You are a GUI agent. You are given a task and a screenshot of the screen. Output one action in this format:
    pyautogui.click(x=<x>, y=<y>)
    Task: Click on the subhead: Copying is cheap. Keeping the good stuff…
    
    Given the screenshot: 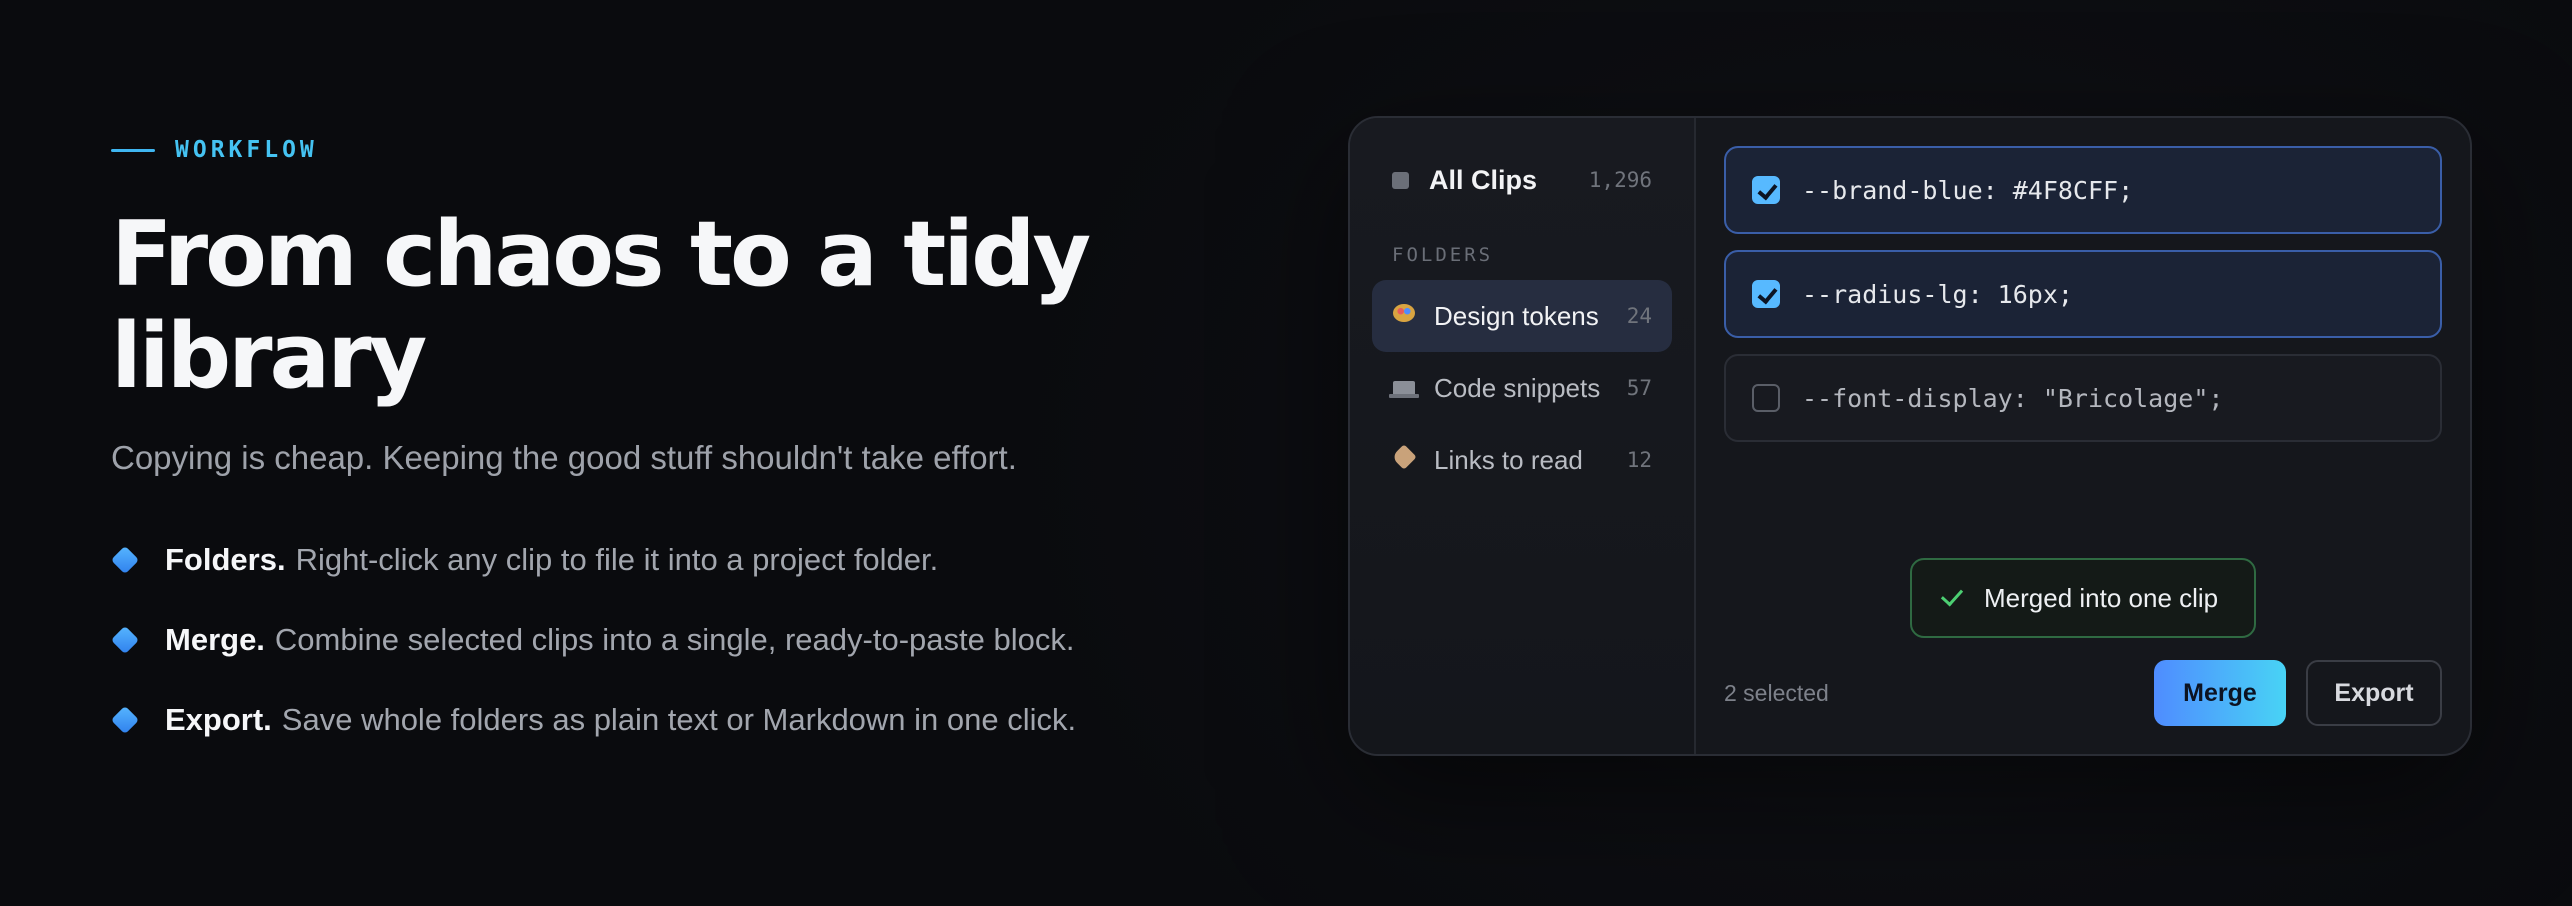 What is the action you would take?
    pyautogui.click(x=564, y=457)
    